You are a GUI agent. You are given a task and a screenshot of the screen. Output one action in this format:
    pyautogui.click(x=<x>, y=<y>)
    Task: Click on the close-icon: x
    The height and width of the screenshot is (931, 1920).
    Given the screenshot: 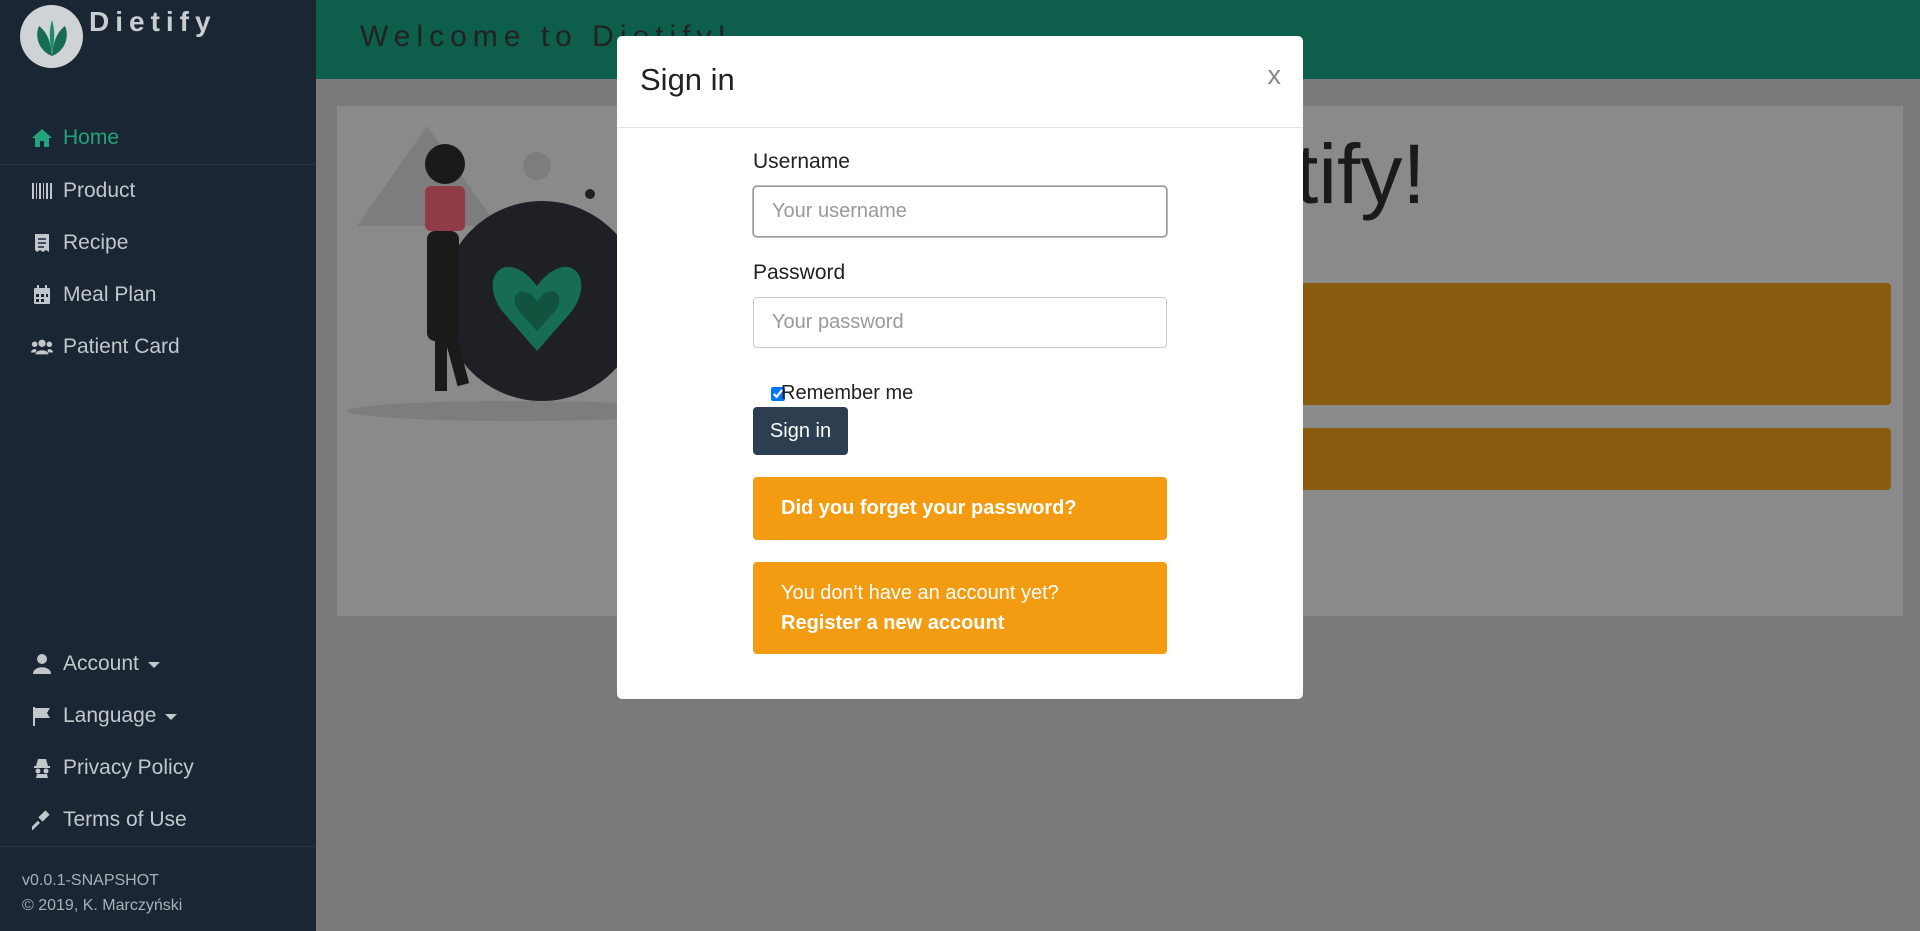 What is the action you would take?
    pyautogui.click(x=1275, y=75)
    